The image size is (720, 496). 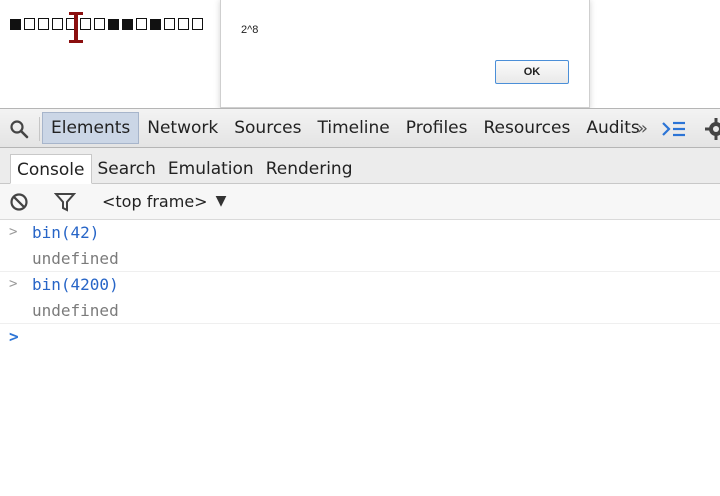 I want to click on tab-rendering: Rendering, so click(x=309, y=169).